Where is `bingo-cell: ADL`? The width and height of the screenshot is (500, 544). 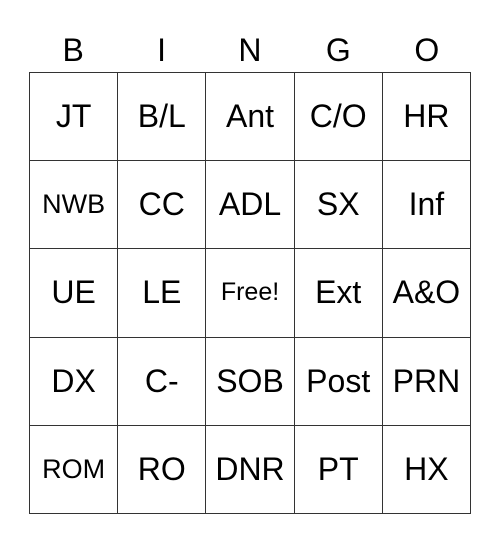
bingo-cell: ADL is located at coordinates (250, 205).